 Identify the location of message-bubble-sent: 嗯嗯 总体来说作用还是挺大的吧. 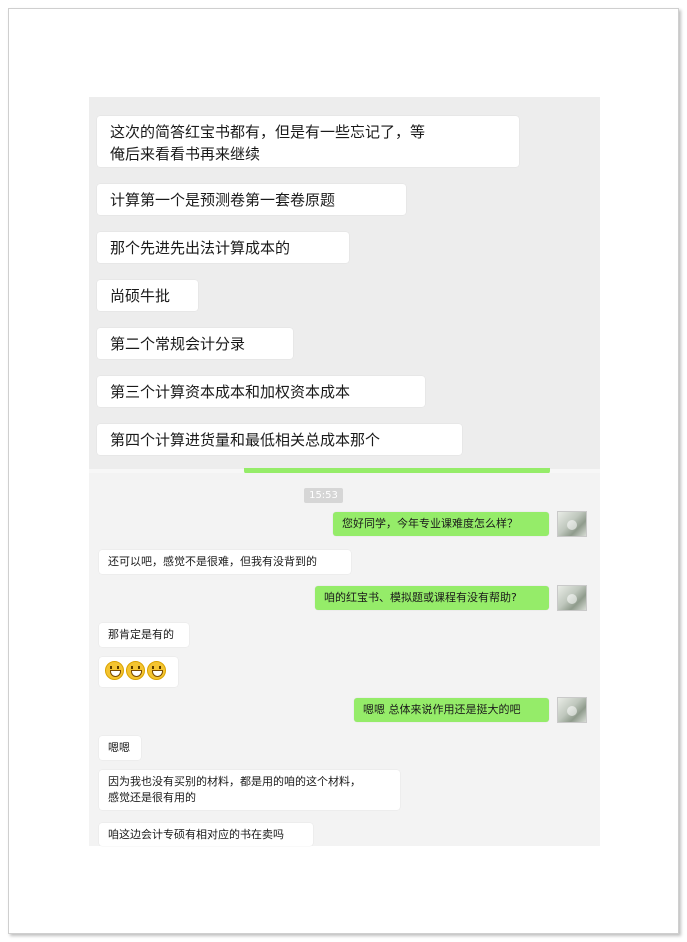
(451, 710).